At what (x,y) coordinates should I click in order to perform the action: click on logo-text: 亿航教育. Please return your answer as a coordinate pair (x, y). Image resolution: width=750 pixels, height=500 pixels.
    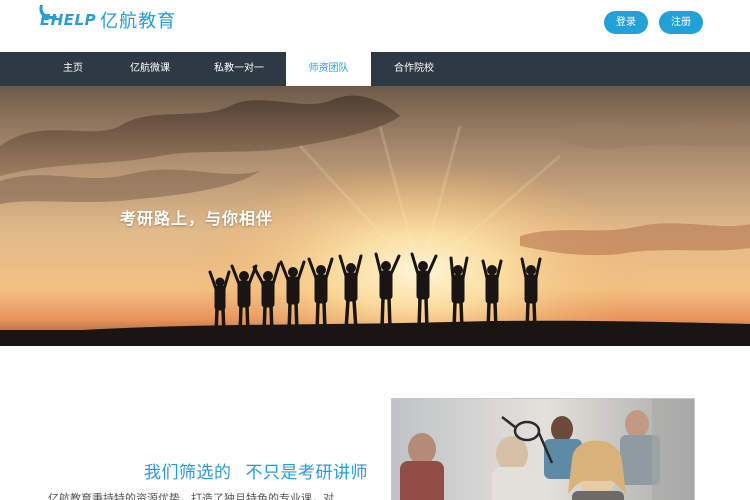
    Looking at the image, I should click on (138, 21).